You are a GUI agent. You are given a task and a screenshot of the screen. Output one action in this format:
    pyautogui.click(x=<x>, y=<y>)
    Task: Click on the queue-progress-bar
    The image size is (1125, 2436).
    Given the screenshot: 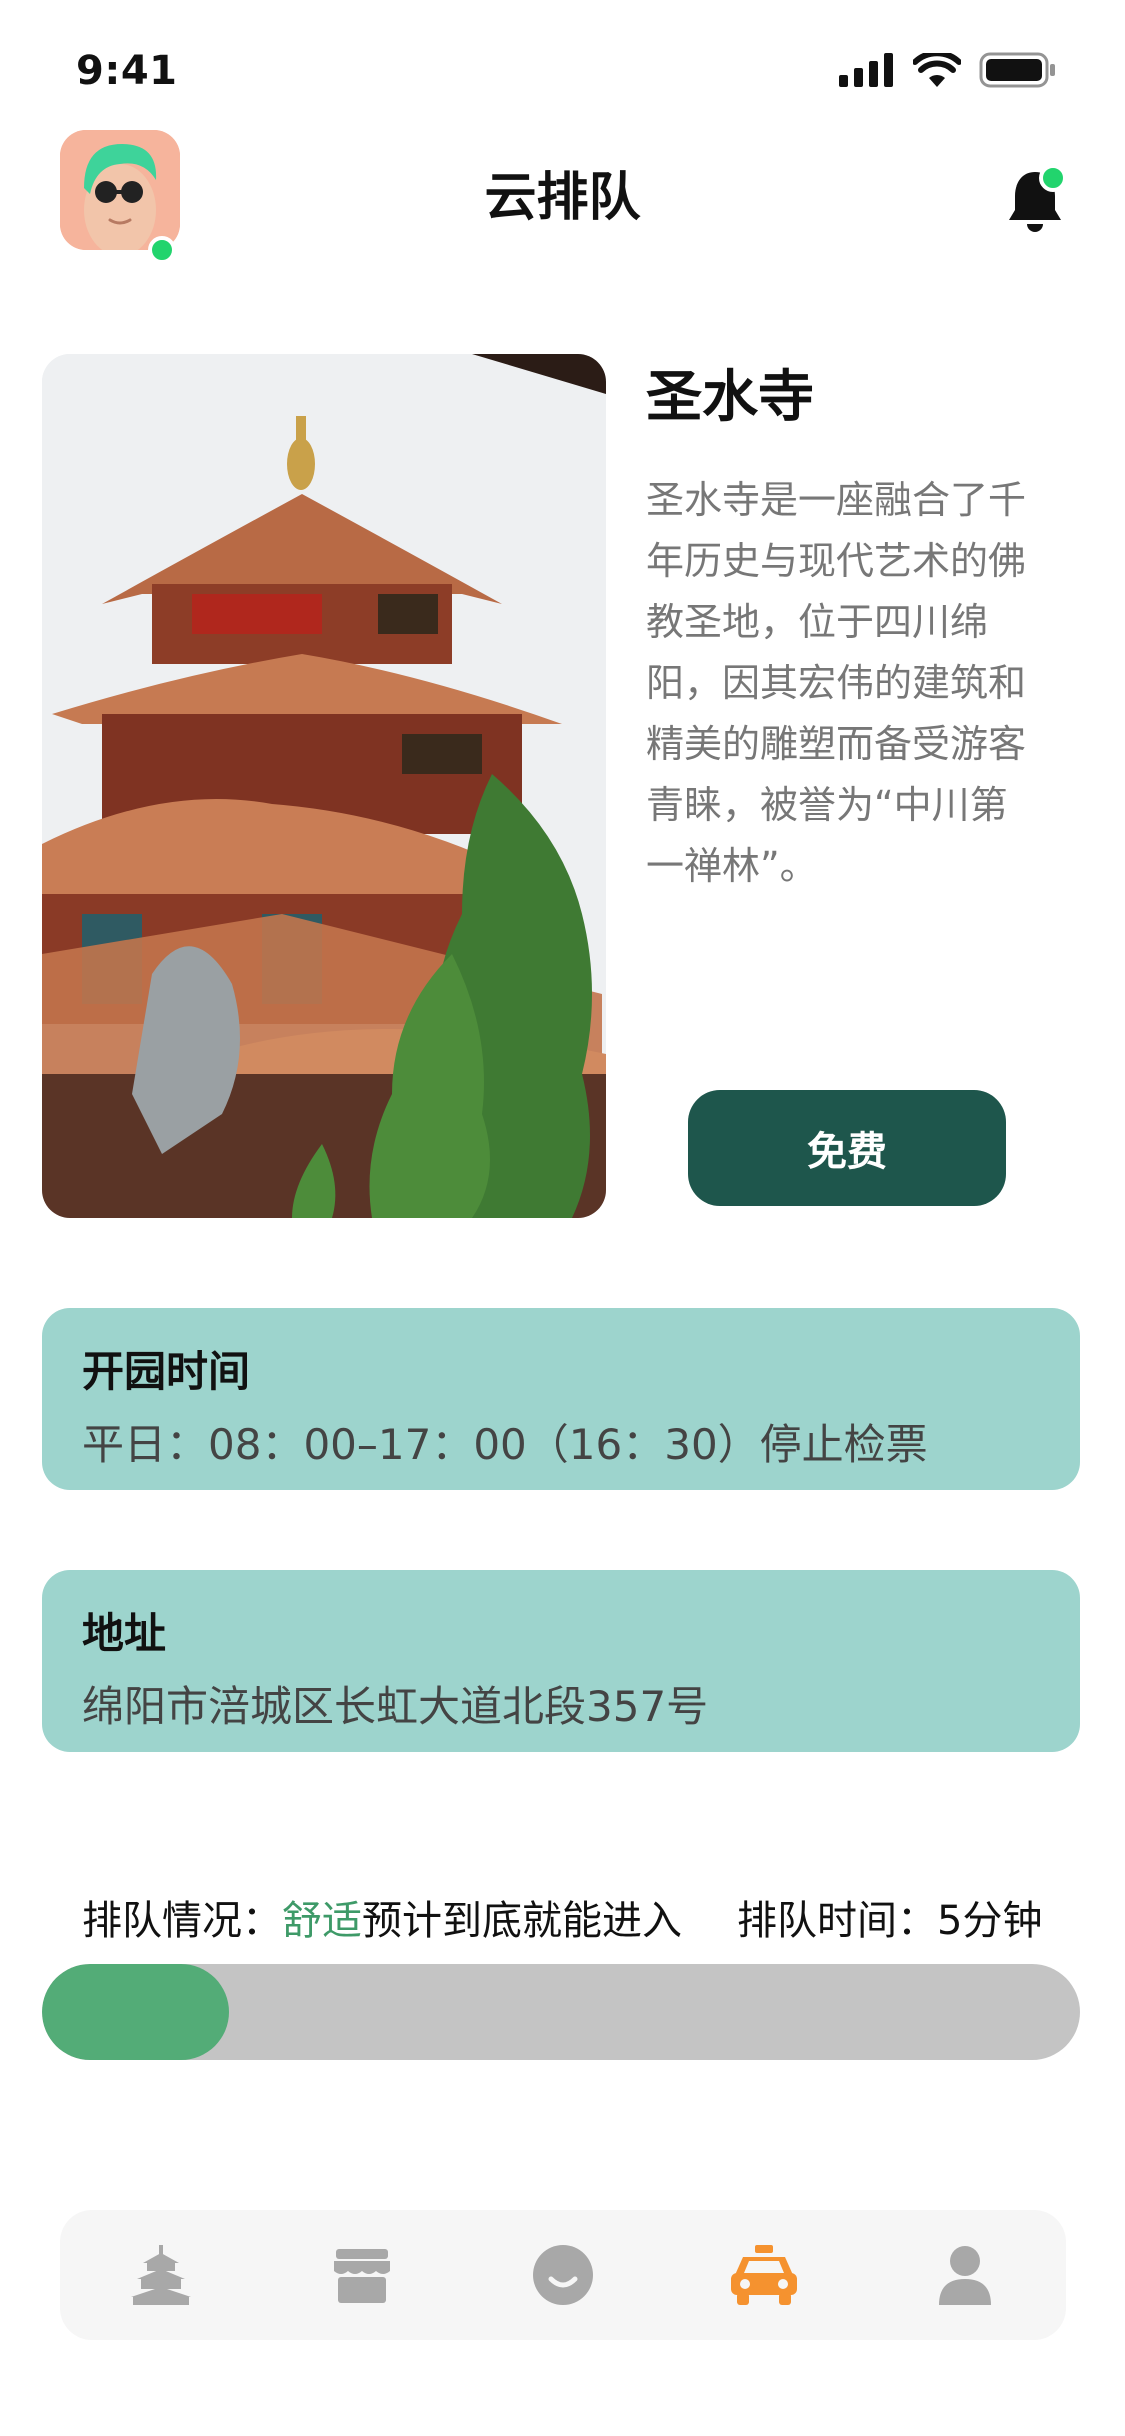 What is the action you would take?
    pyautogui.click(x=561, y=2012)
    